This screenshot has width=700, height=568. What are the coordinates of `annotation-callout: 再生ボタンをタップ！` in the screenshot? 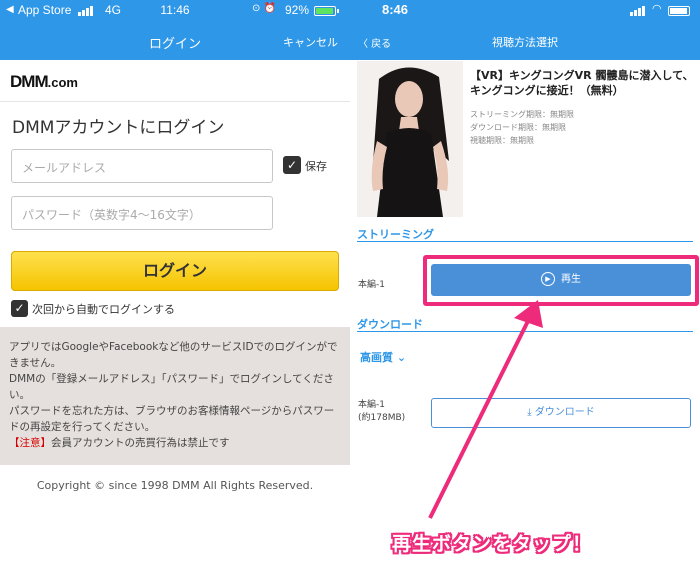 It's located at (492, 544).